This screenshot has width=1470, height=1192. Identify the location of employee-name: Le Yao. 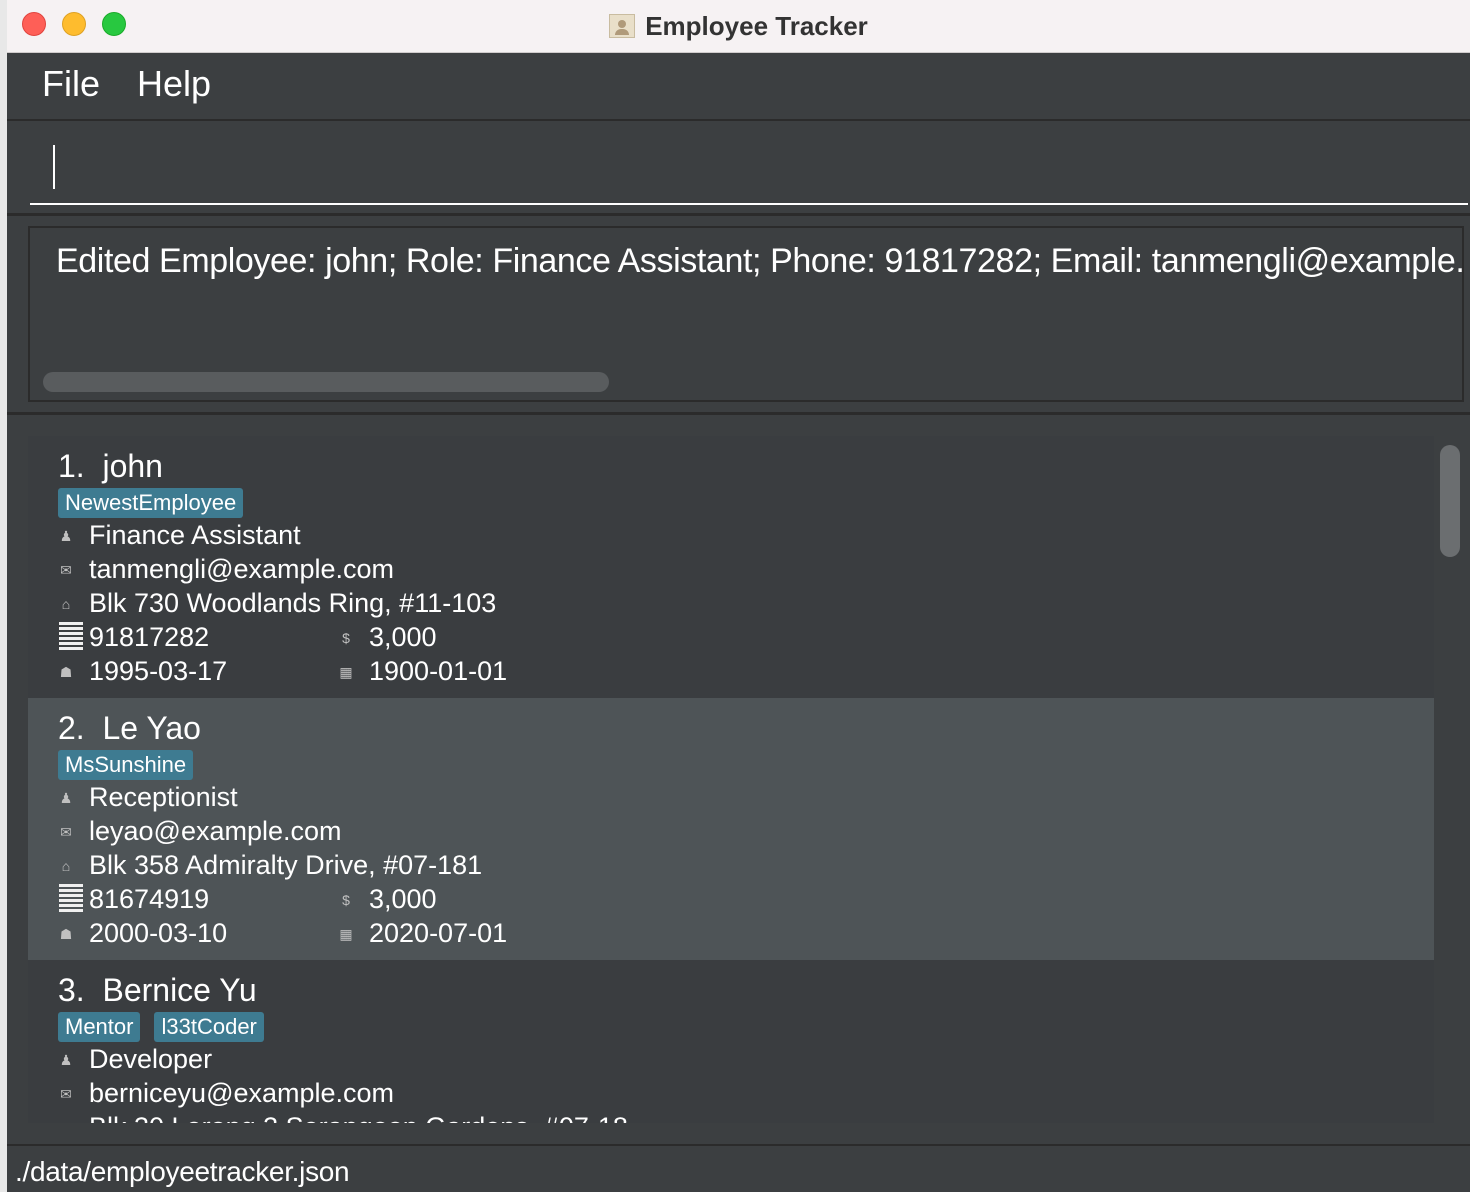
(151, 728).